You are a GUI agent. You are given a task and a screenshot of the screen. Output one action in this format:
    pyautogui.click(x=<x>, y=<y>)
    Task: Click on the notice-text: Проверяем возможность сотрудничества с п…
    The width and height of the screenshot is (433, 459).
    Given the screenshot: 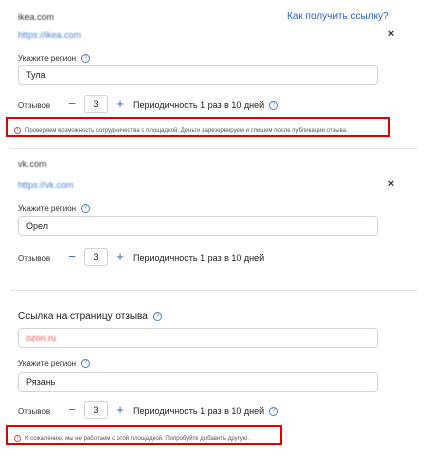 What is the action you would take?
    pyautogui.click(x=186, y=131)
    